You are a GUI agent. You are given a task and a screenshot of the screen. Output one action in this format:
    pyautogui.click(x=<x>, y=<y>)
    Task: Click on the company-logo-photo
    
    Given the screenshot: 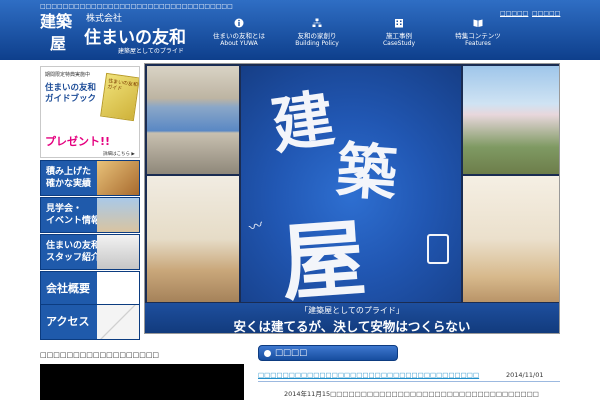 What is the action you would take?
    pyautogui.click(x=118, y=289)
    